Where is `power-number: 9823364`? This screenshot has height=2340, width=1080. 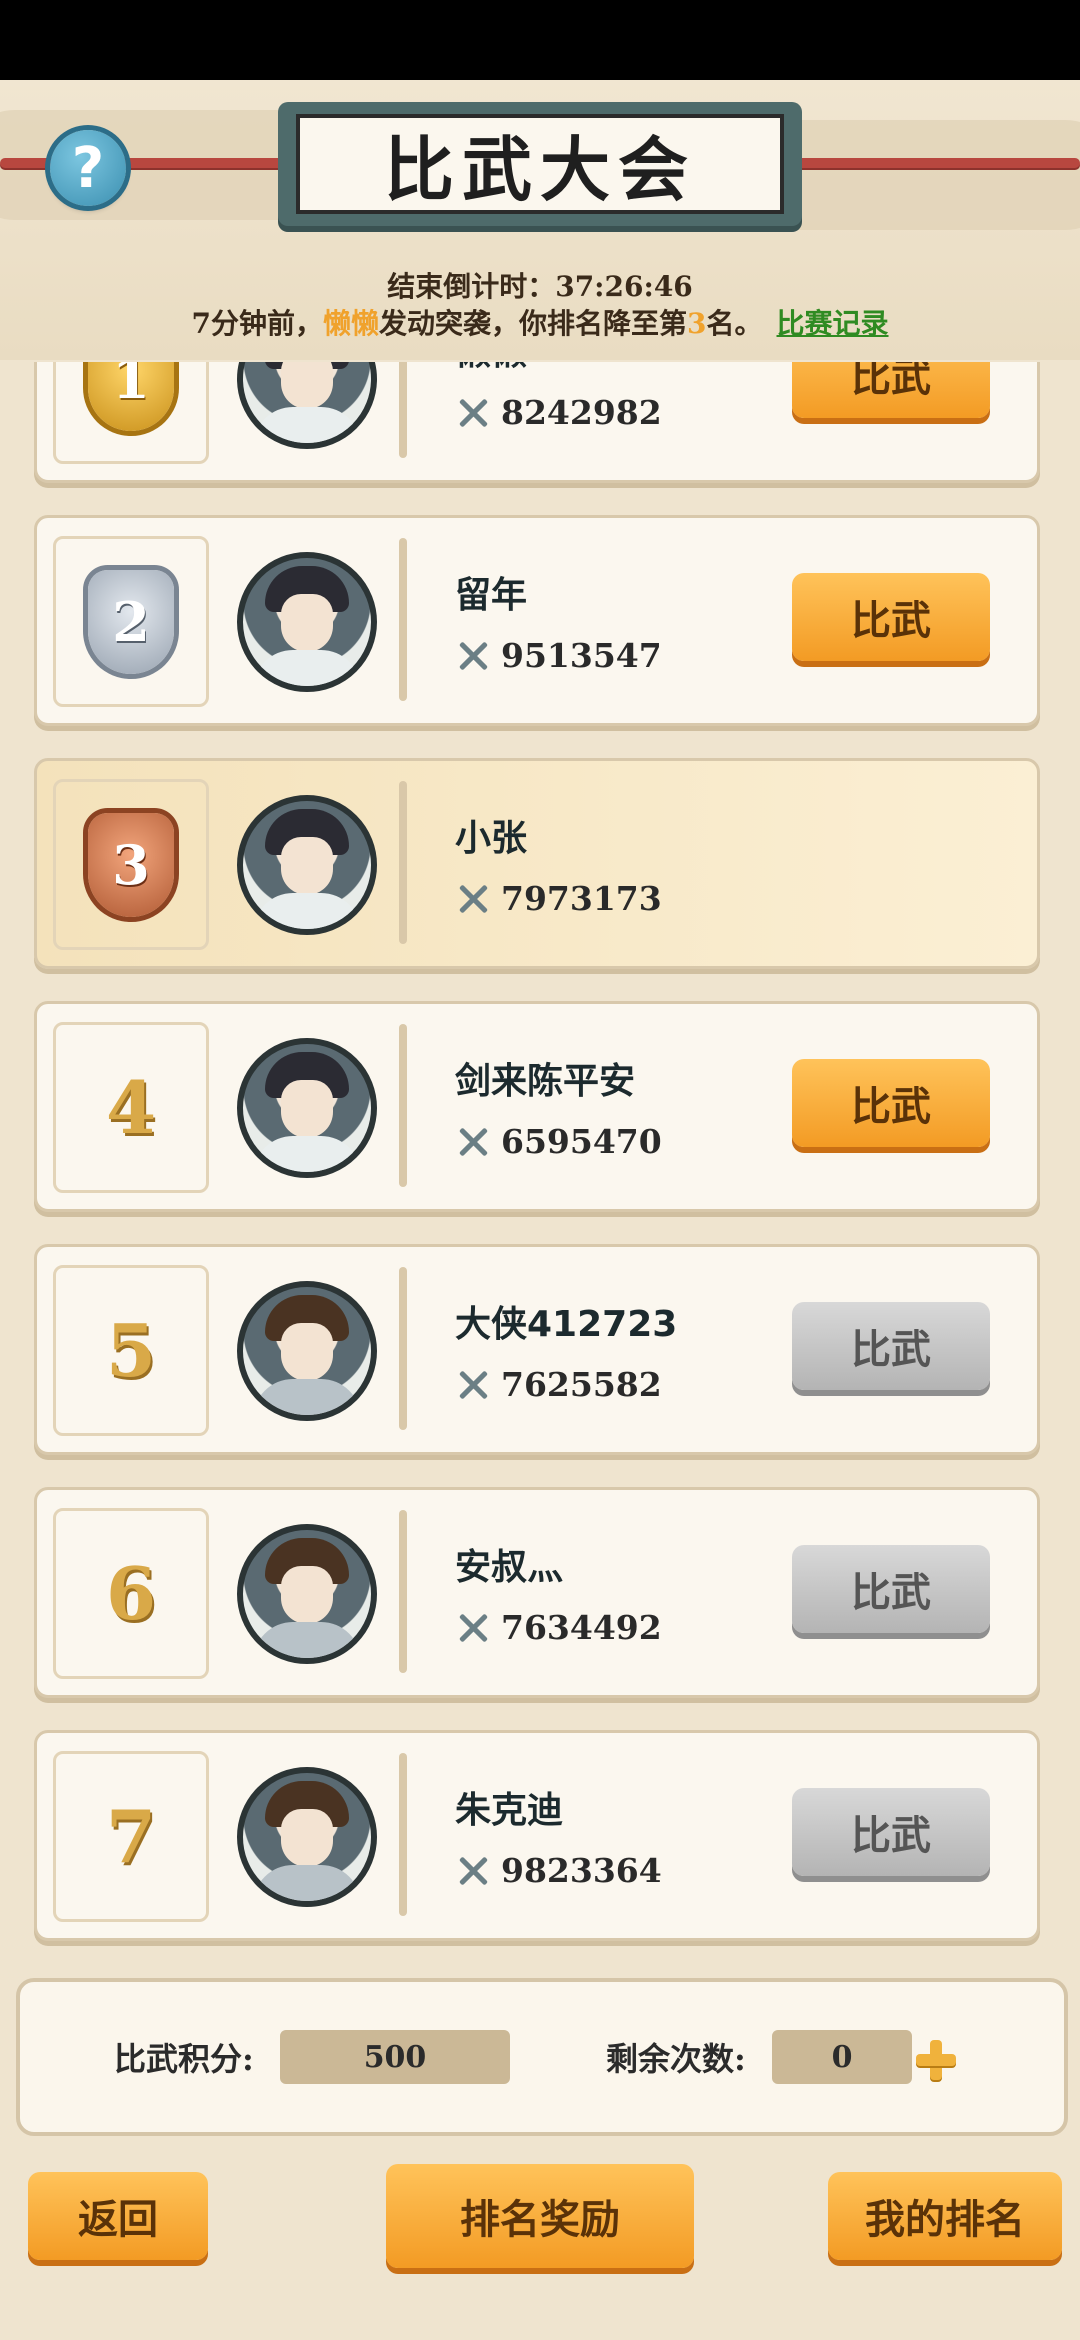 power-number: 9823364 is located at coordinates (581, 1870).